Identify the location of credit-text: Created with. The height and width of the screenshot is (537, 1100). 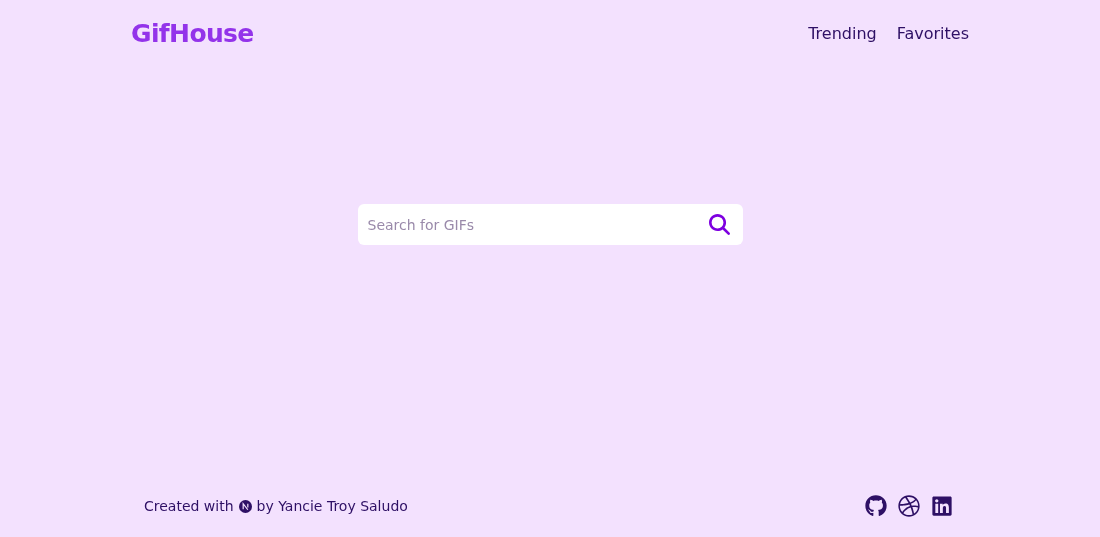
(189, 506).